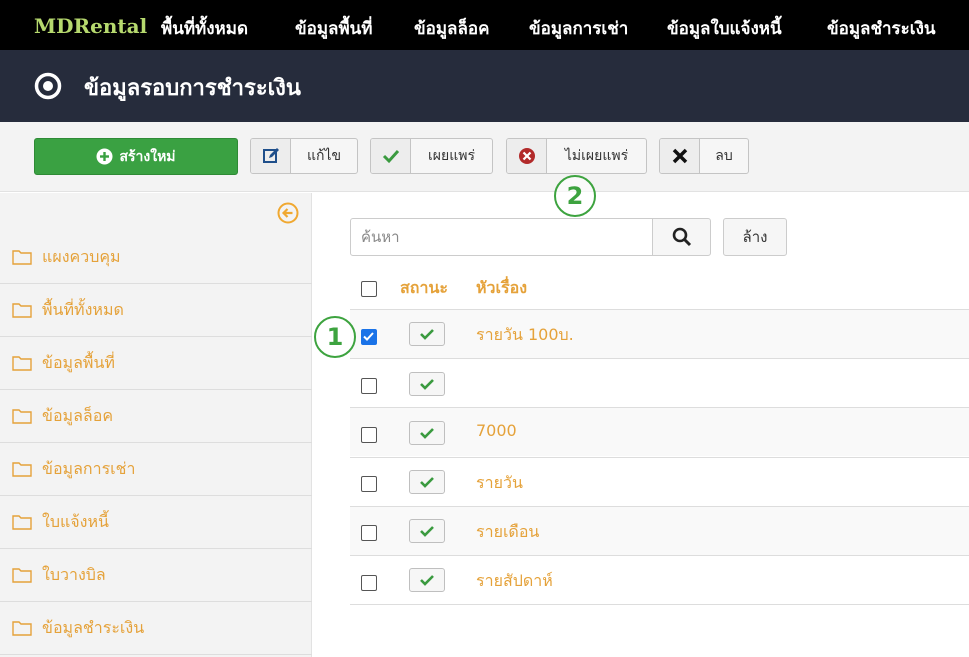  What do you see at coordinates (156, 628) in the screenshot?
I see `sidebar-item-payment-info: ข้อมูลชำระเงิน` at bounding box center [156, 628].